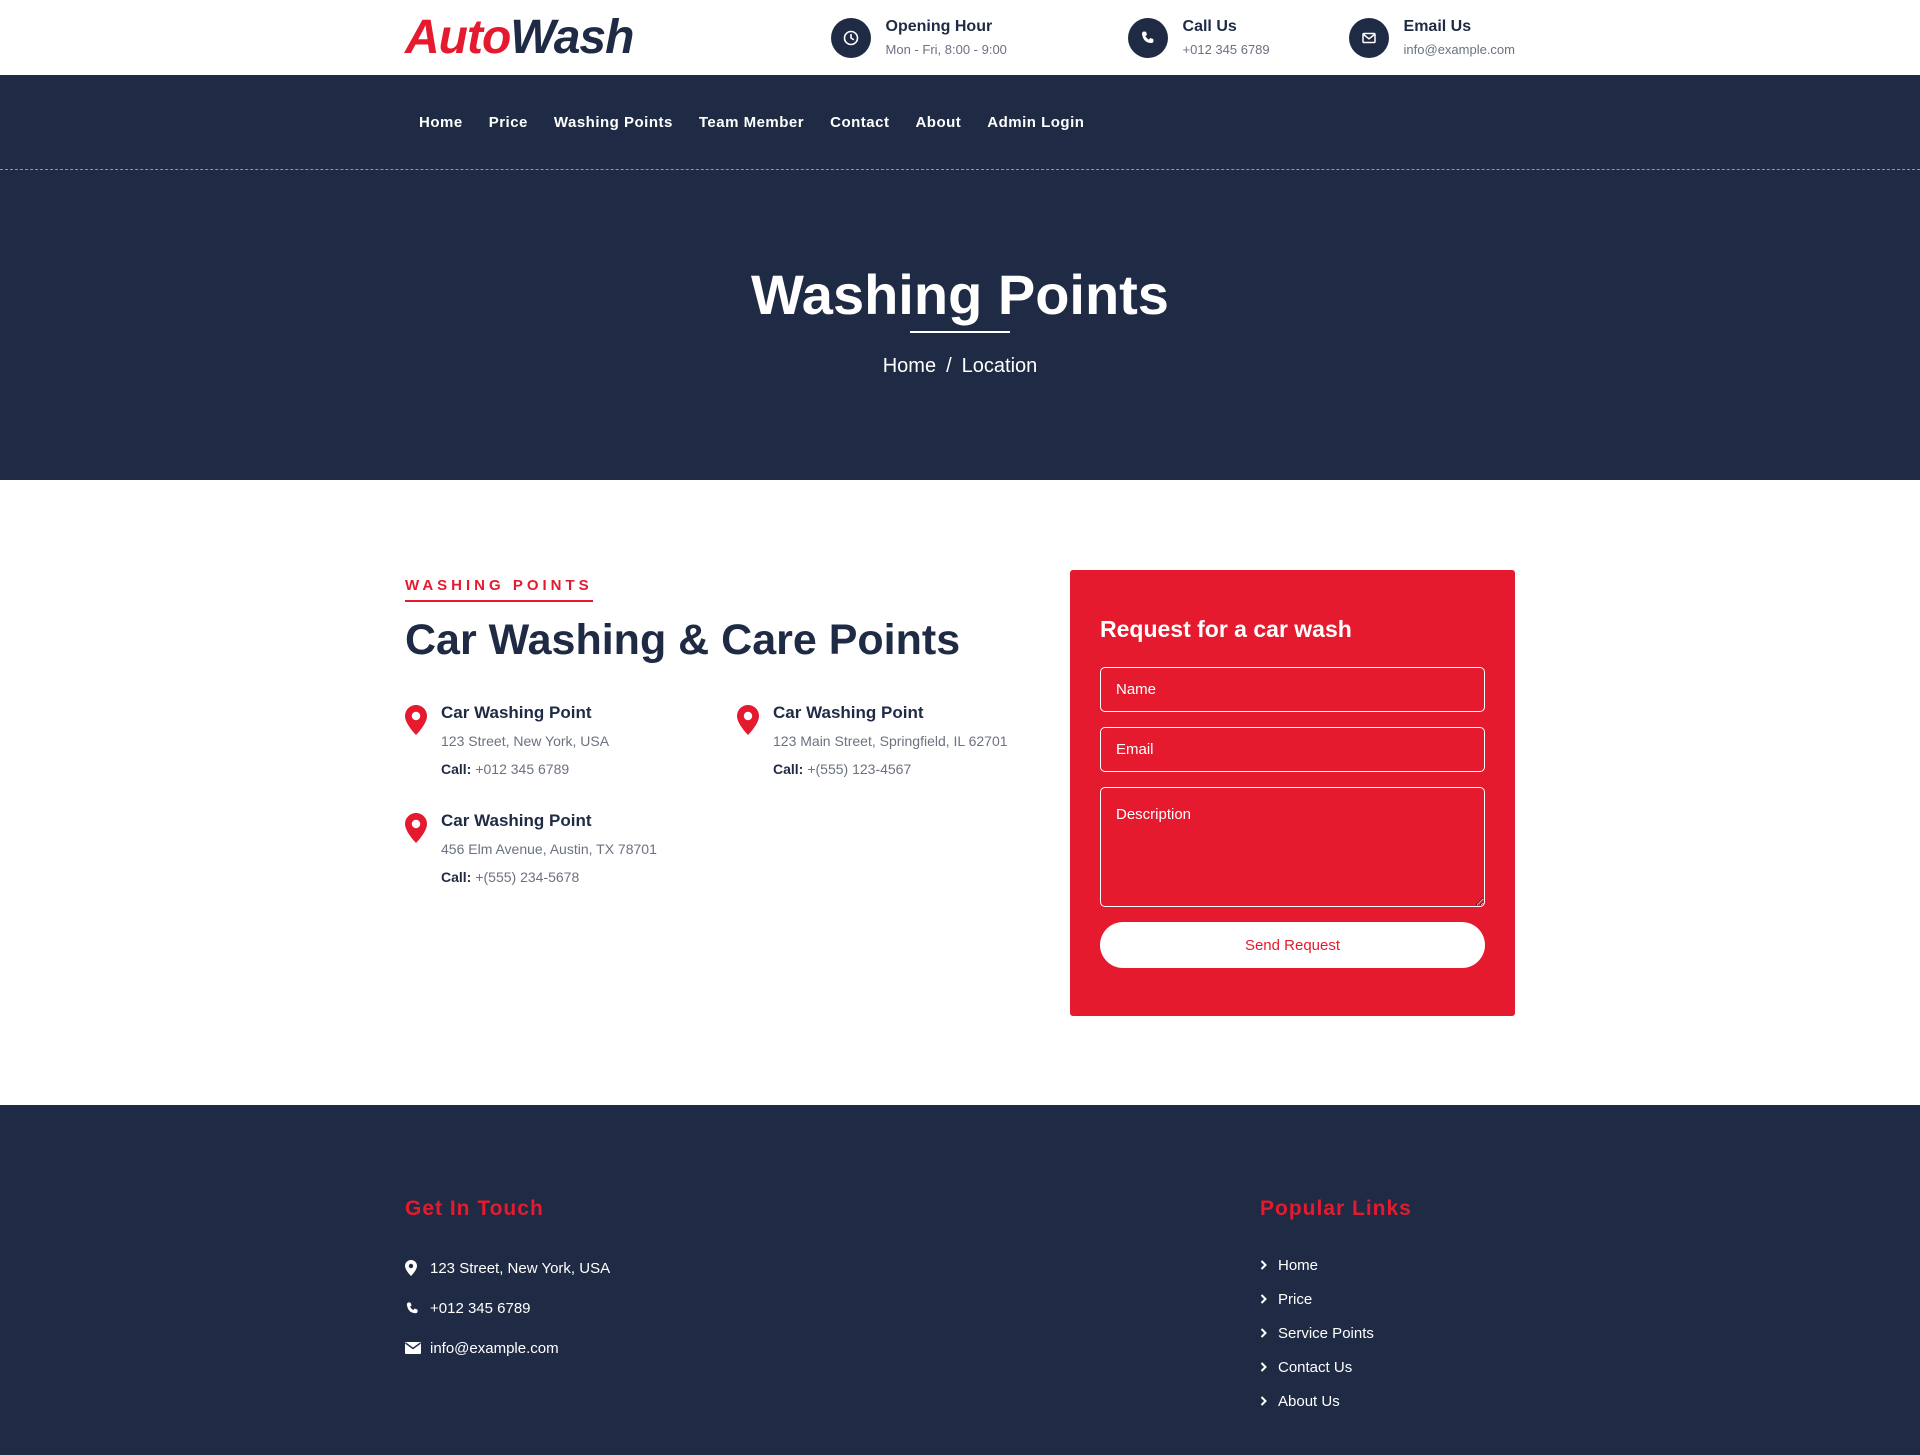  I want to click on footer-links-title: Popular Links, so click(1336, 1208).